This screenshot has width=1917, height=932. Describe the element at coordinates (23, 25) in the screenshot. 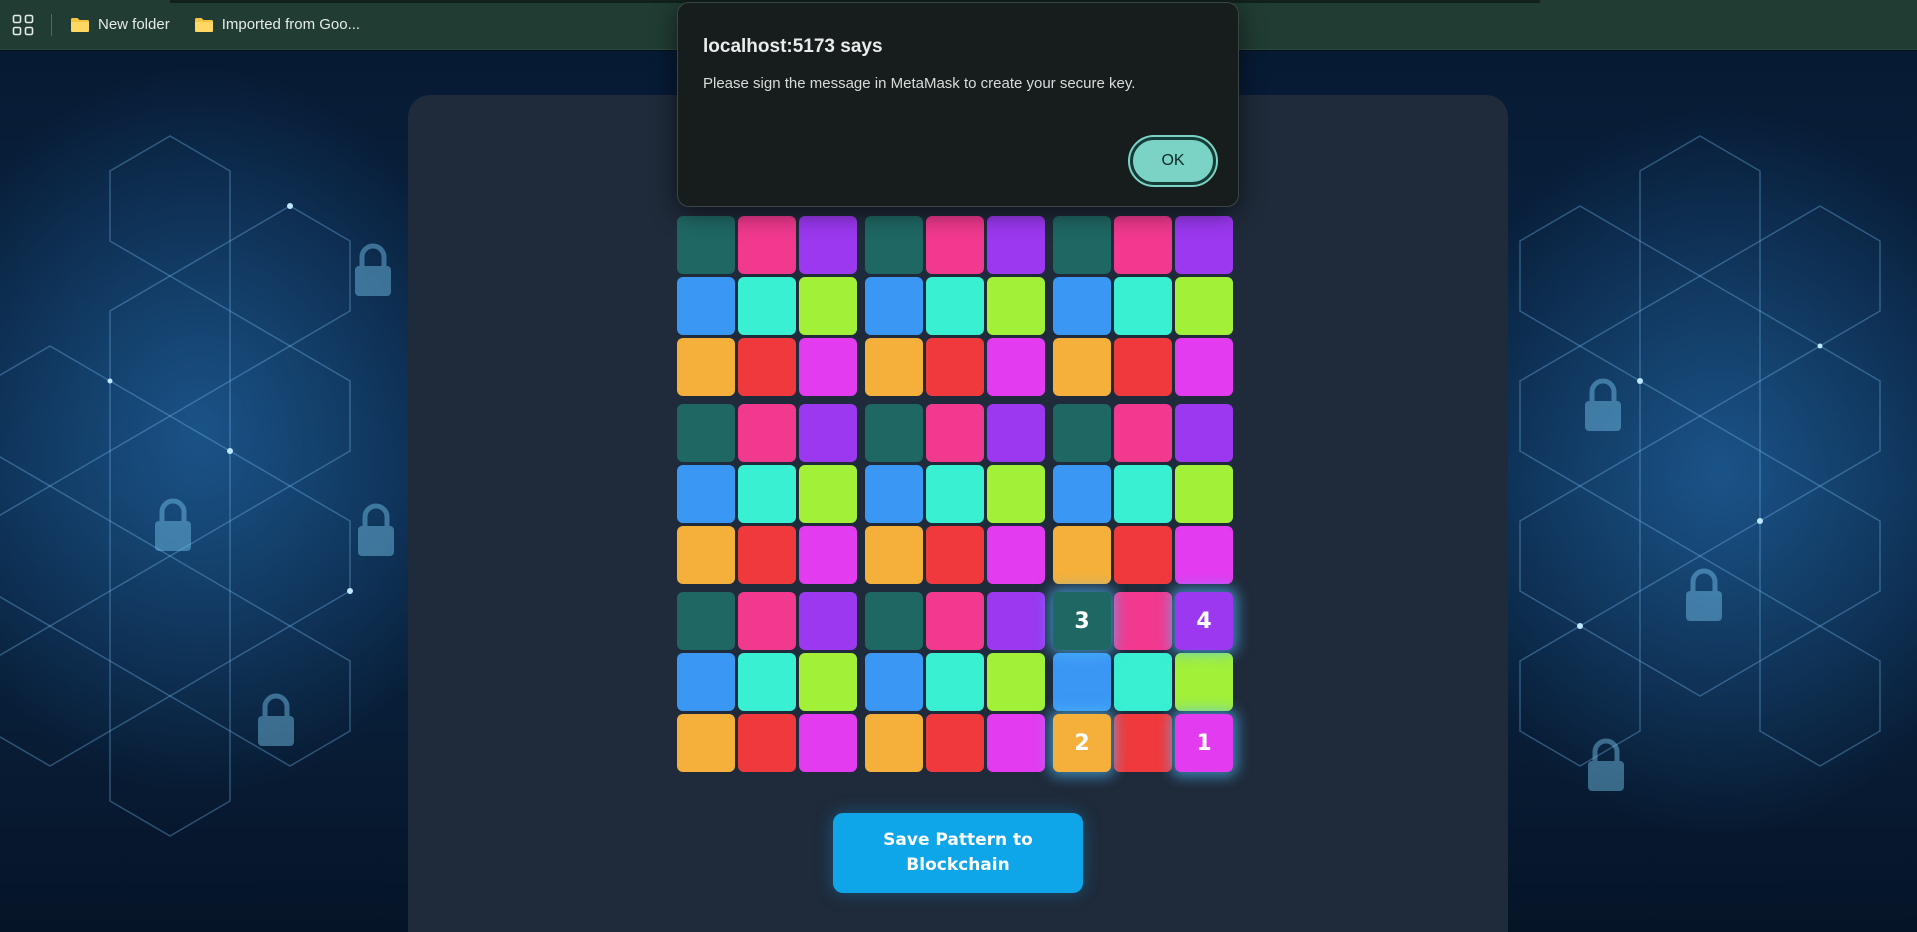

I see `apps-grid-icon` at that location.